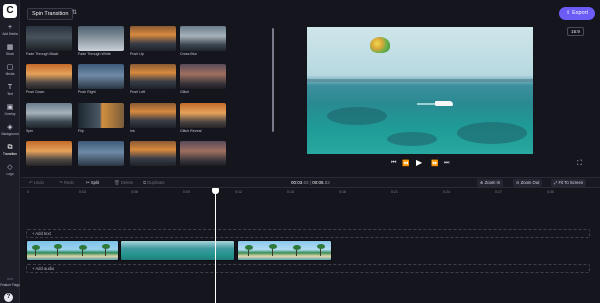 This screenshot has height=303, width=600. I want to click on ruler-tick: 0:27, so click(498, 192).